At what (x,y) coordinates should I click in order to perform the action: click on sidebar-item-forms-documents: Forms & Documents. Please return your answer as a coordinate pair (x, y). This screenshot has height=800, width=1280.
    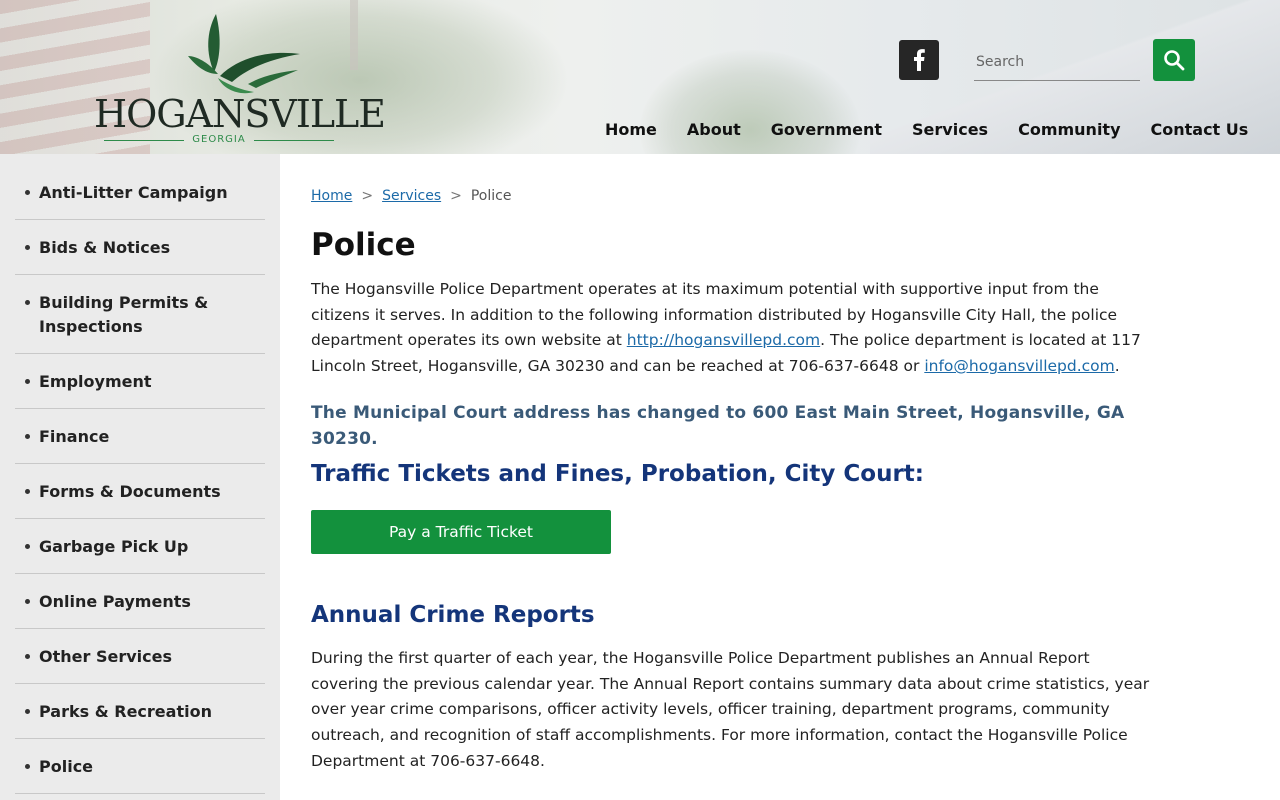
    Looking at the image, I should click on (140, 491).